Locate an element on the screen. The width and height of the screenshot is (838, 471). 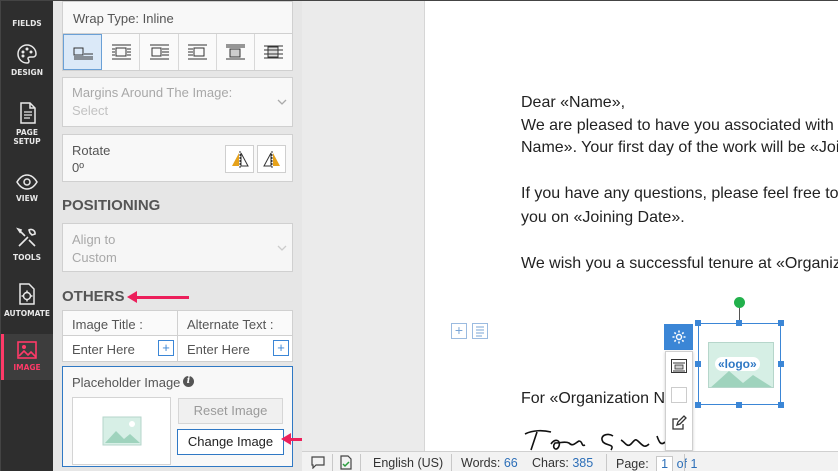
selected-logo-image: «logo» is located at coordinates (739, 364).